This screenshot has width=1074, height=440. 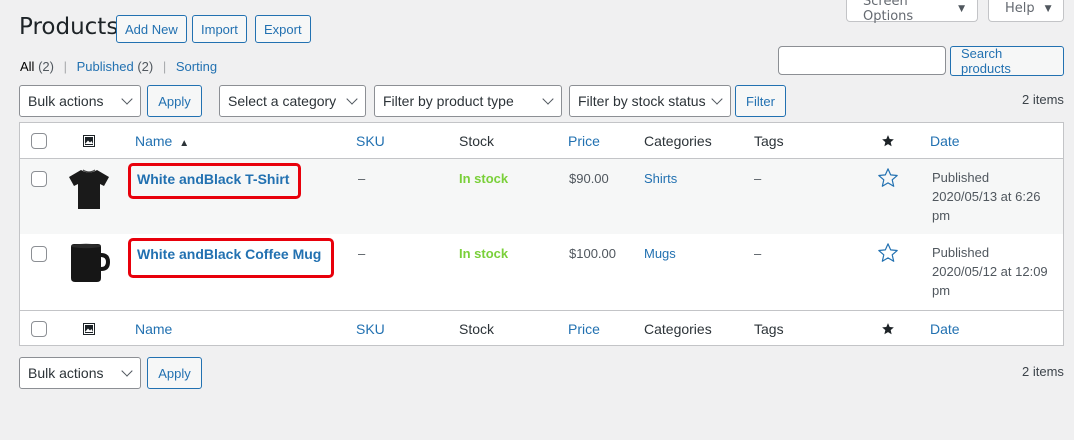 I want to click on category-value: Select a category, so click(x=282, y=101).